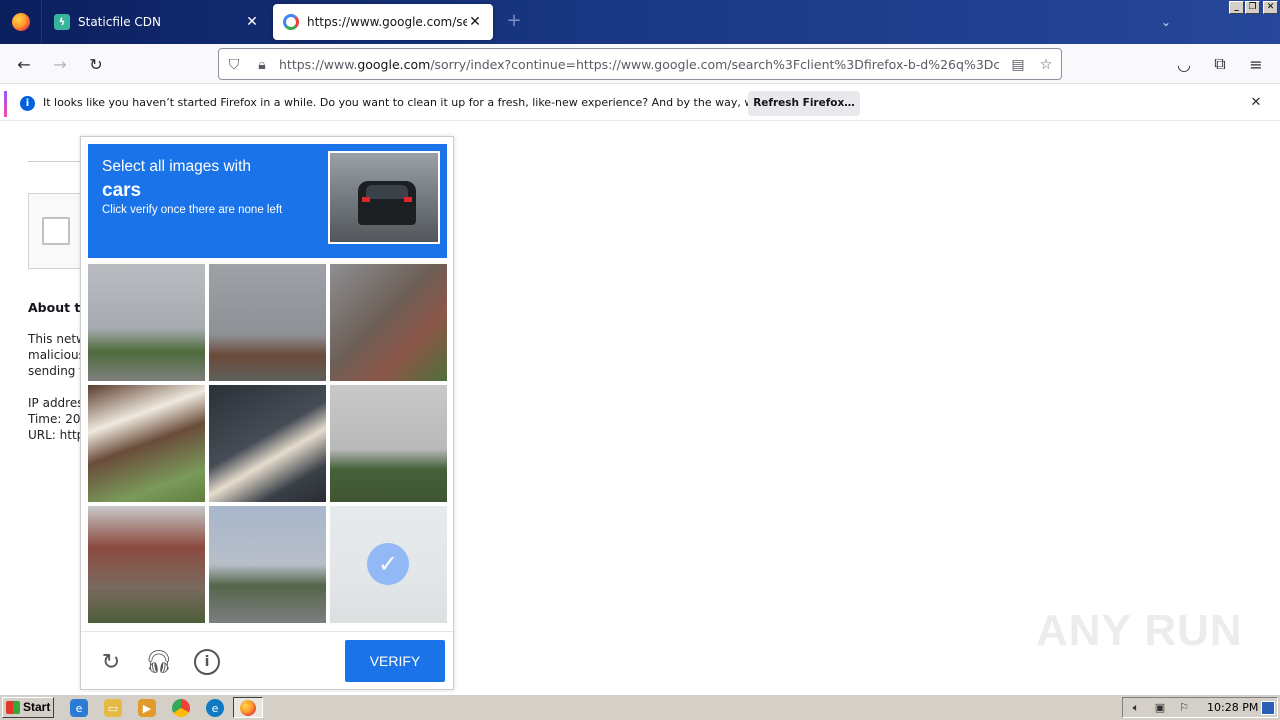  Describe the element at coordinates (267, 661) in the screenshot. I see `challenge-footer: ↻ 🎧︎ i VERIFY` at that location.